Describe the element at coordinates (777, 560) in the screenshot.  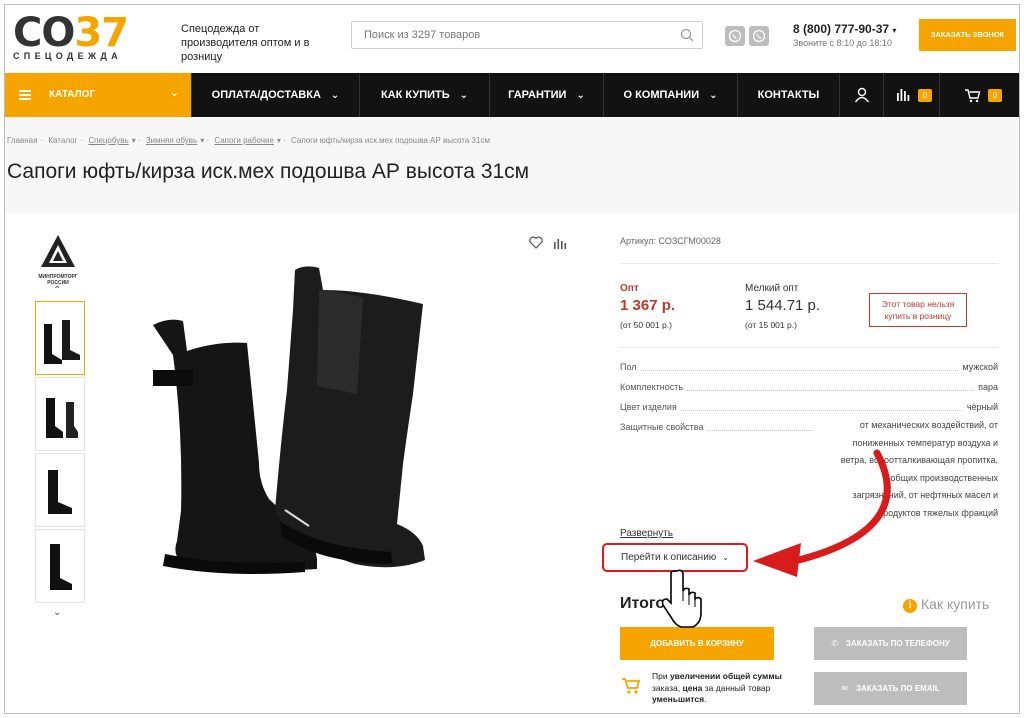
I see `annotation-arrowhead` at that location.